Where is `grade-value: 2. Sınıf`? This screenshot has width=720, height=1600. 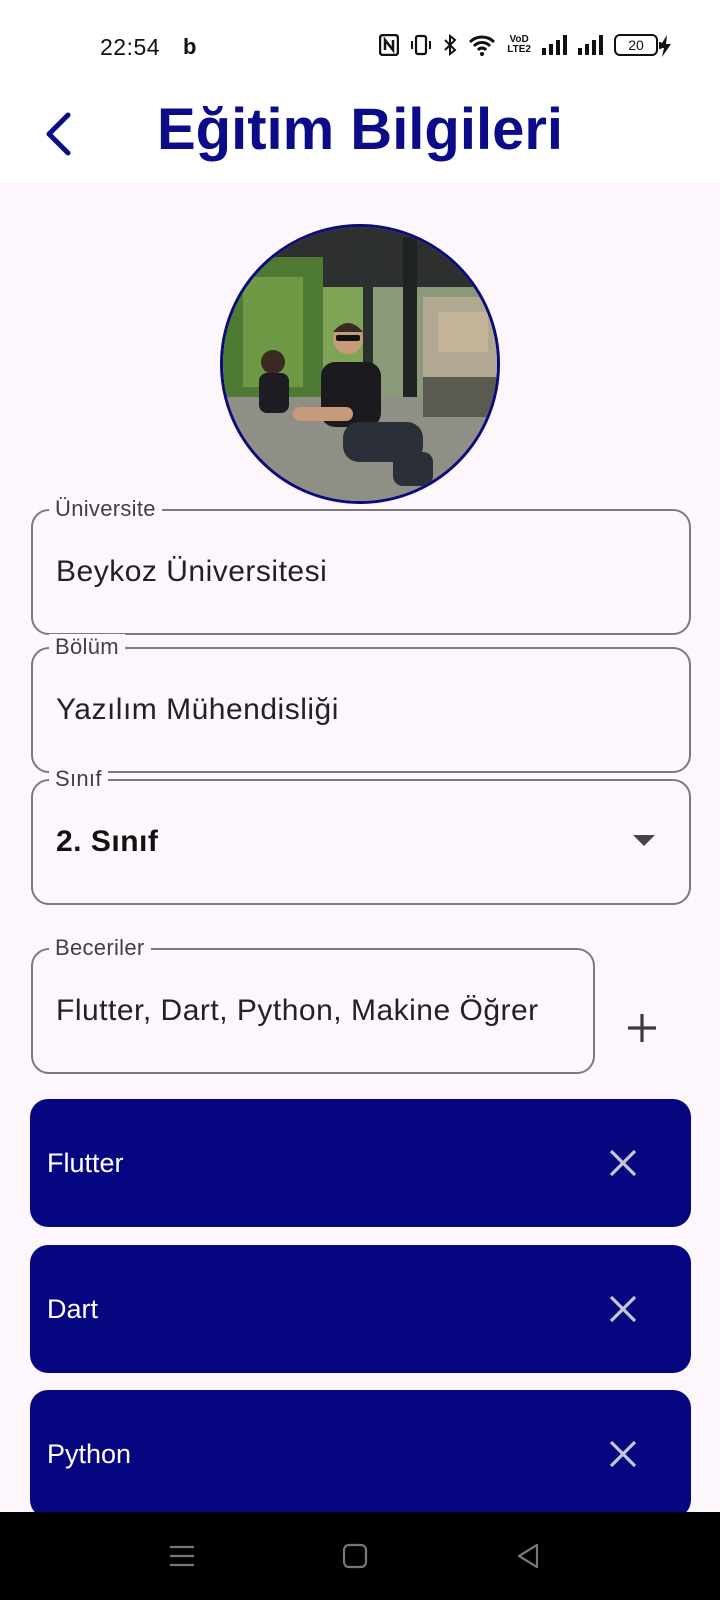
grade-value: 2. Sınıf is located at coordinates (107, 842).